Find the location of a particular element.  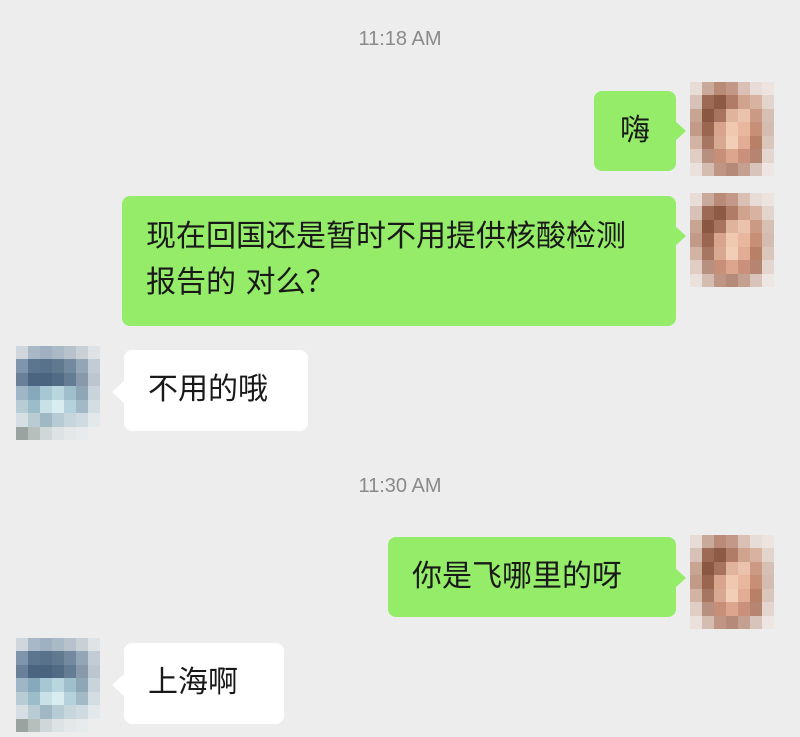

outgoing-message-bubble: 现在回国还是暂时不用提供核酸检测报告的 对么？ is located at coordinates (399, 261).